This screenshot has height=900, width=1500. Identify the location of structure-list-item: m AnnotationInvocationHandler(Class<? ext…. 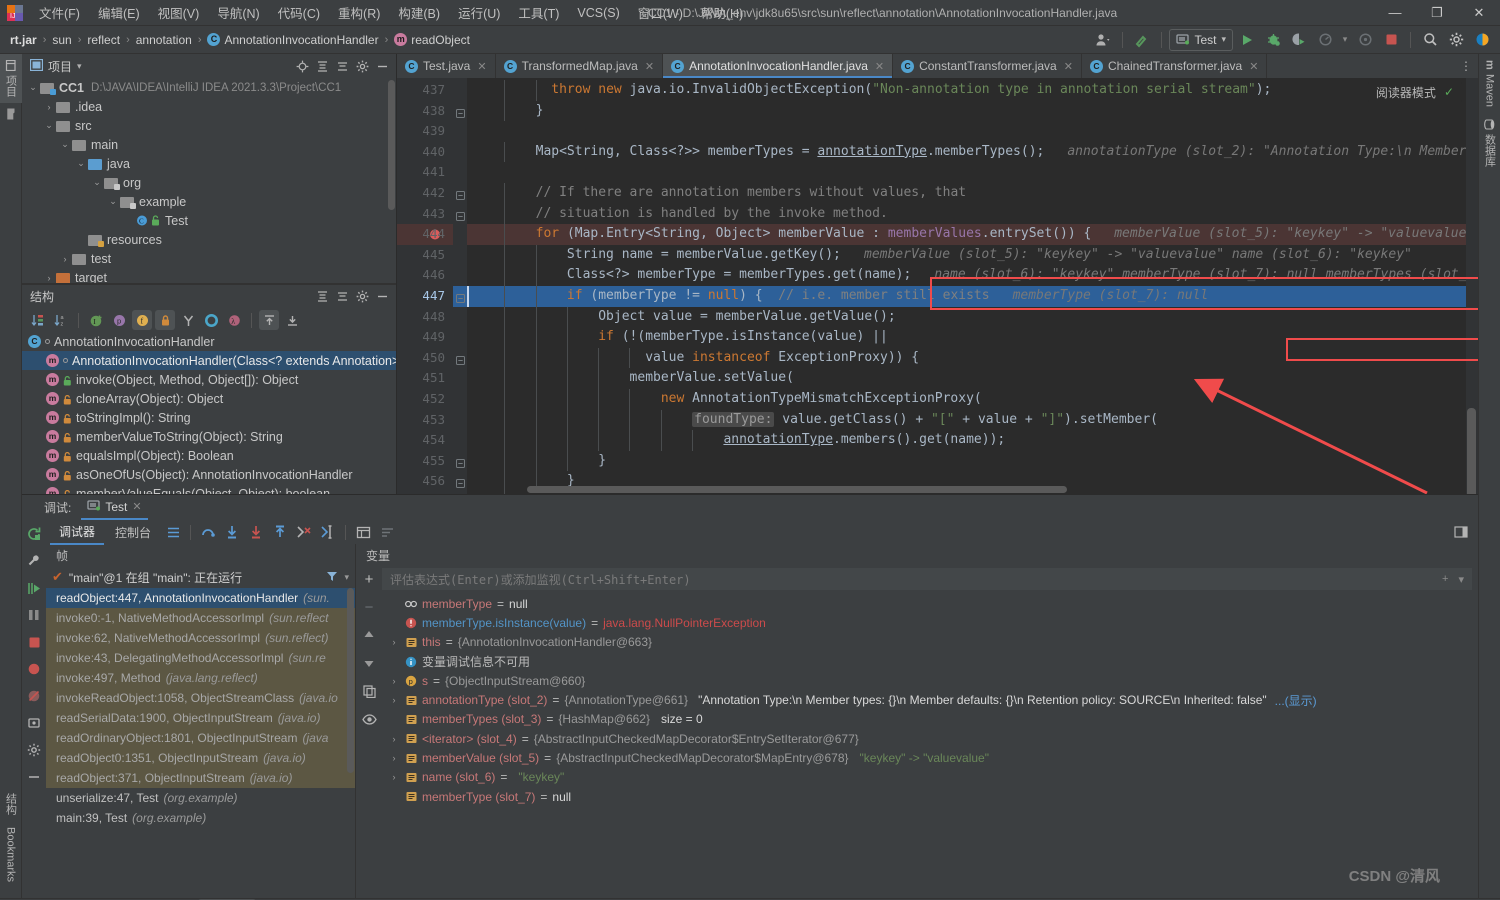
(209, 360).